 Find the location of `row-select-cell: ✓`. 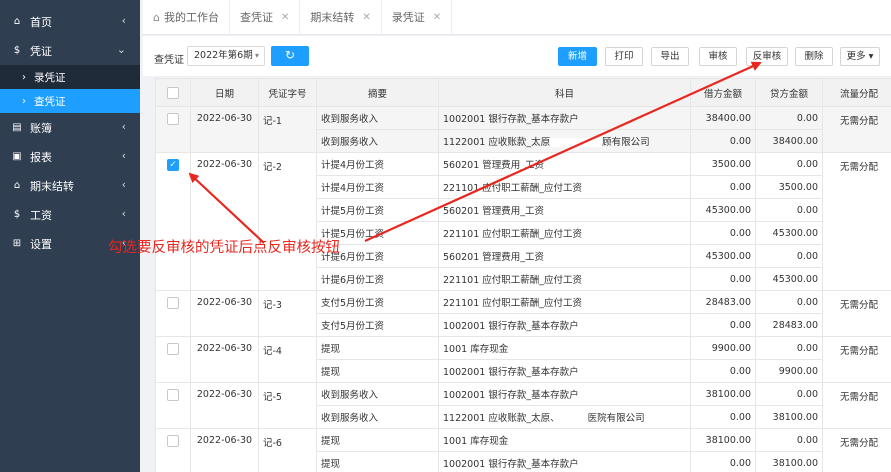

row-select-cell: ✓ is located at coordinates (173, 221).